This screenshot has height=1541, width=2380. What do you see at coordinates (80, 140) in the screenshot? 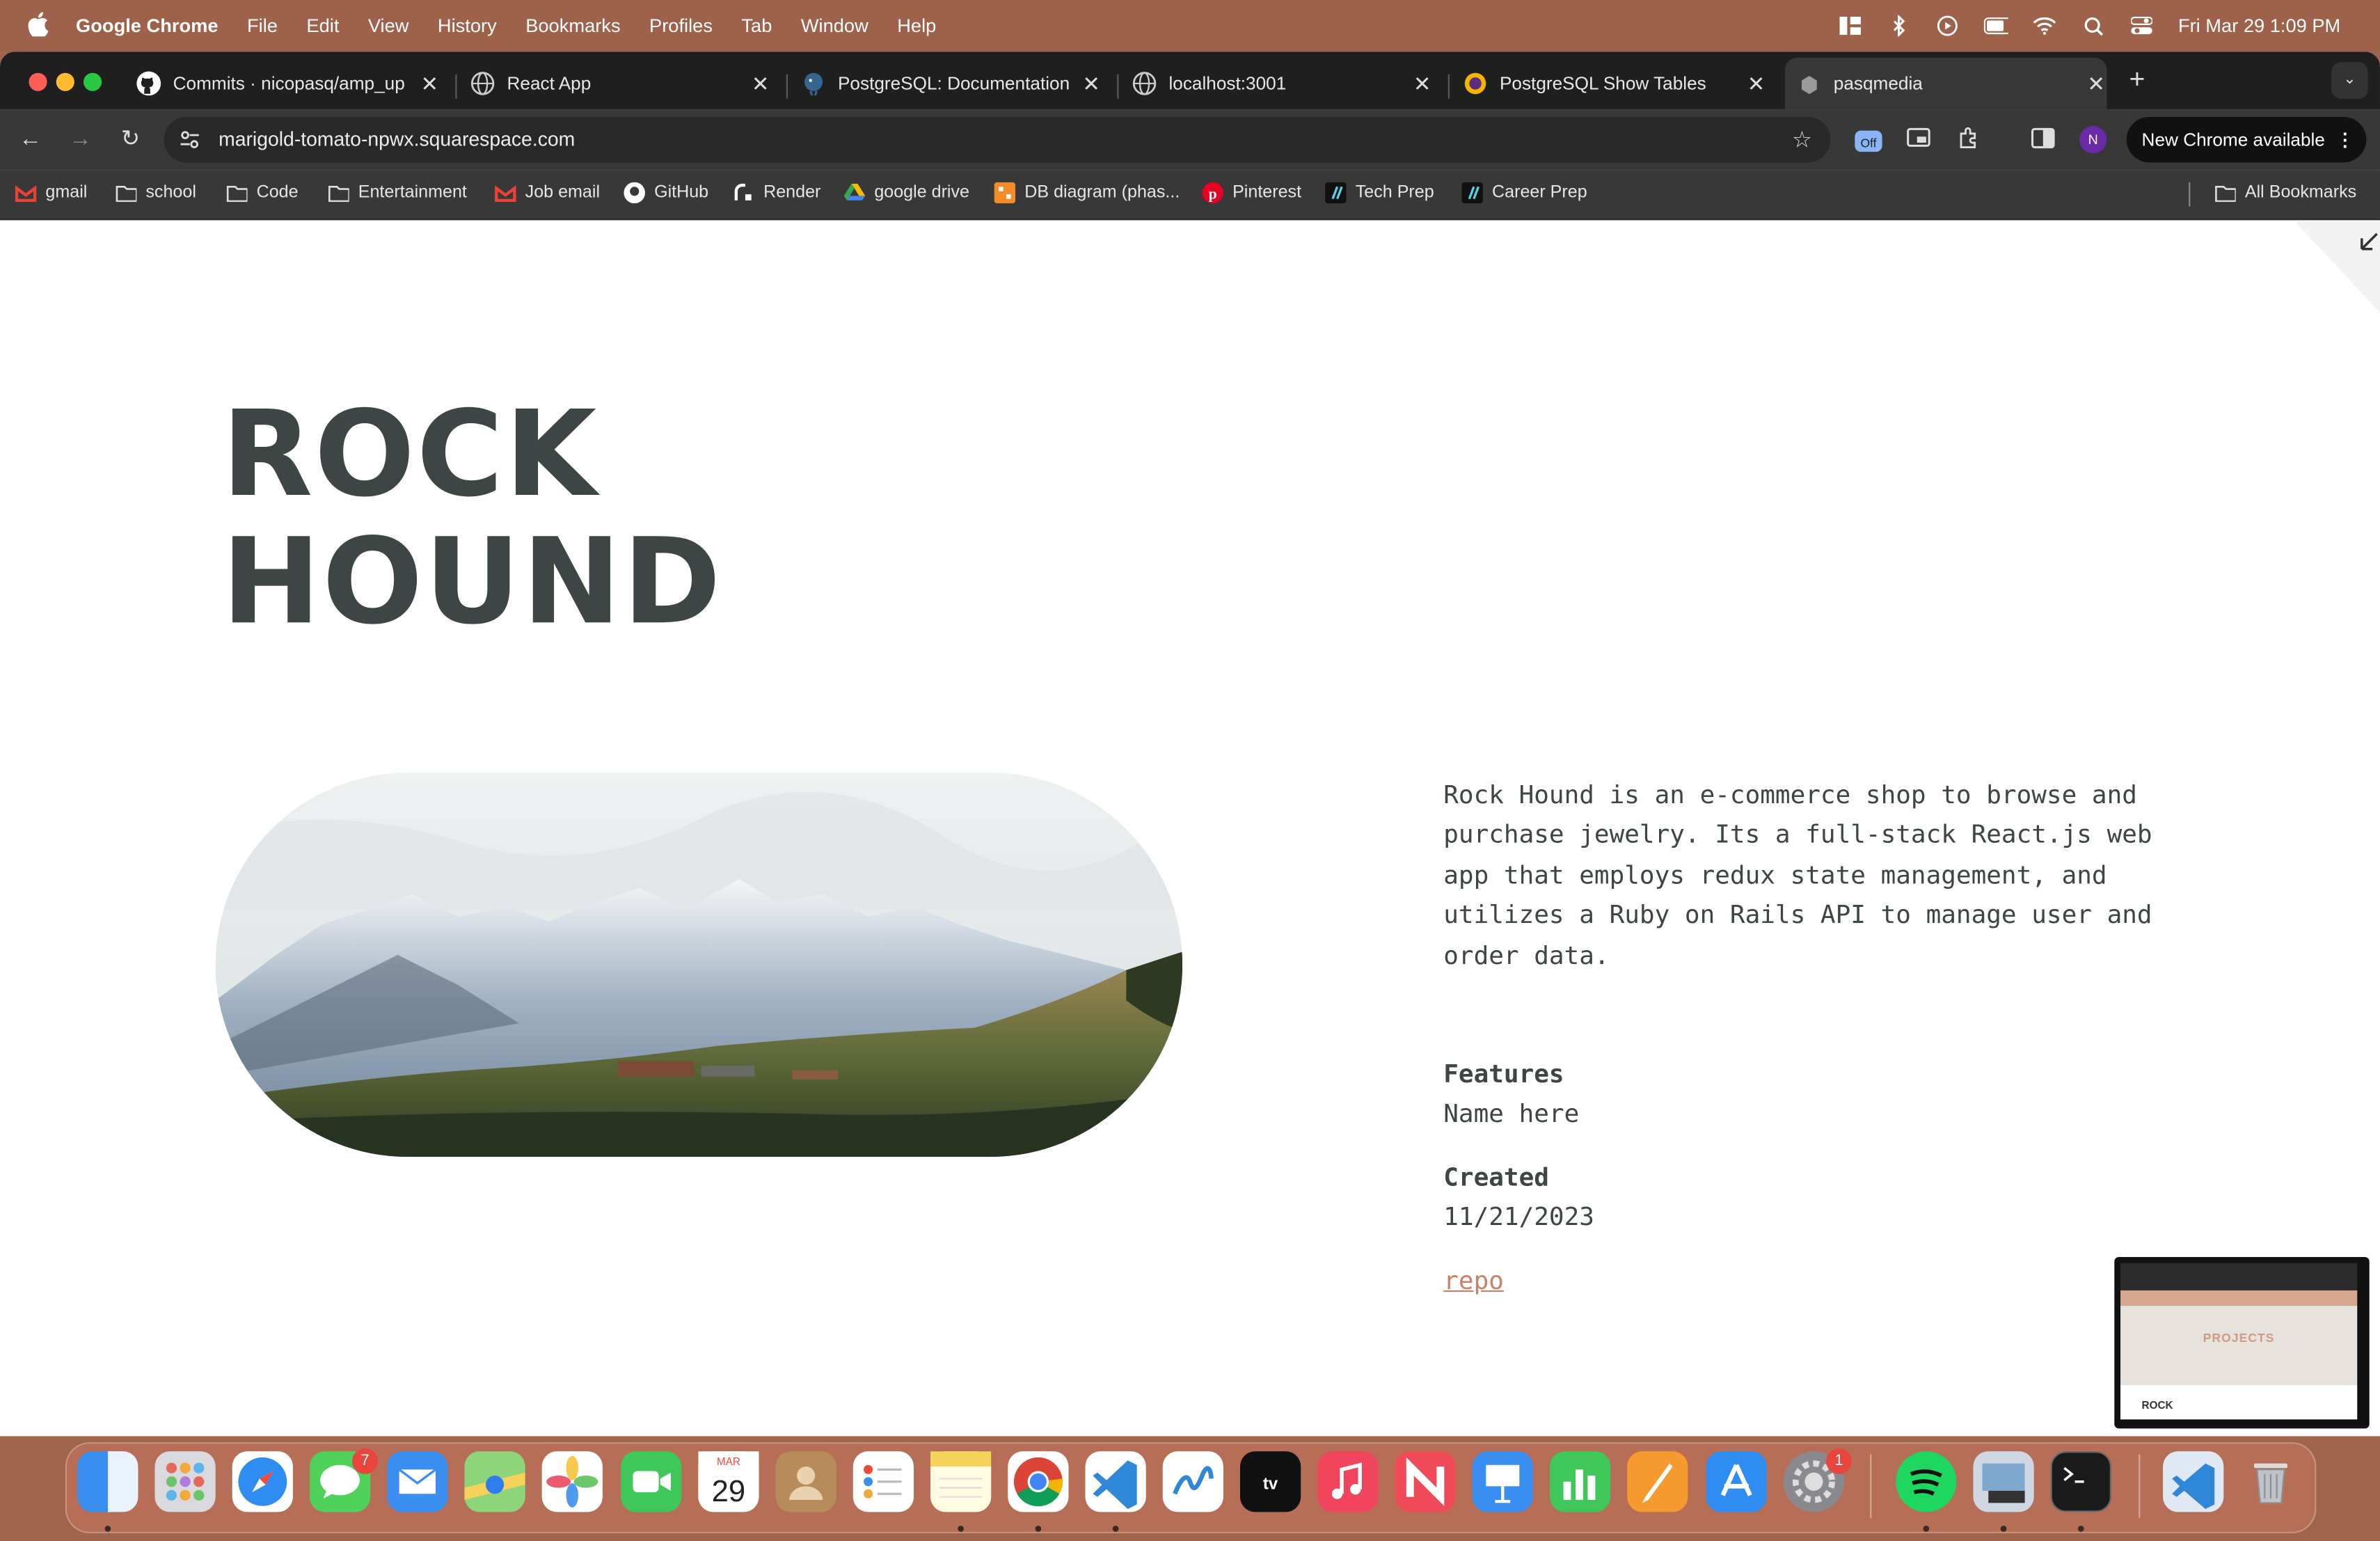
I see `forward-arrow-icon: →` at bounding box center [80, 140].